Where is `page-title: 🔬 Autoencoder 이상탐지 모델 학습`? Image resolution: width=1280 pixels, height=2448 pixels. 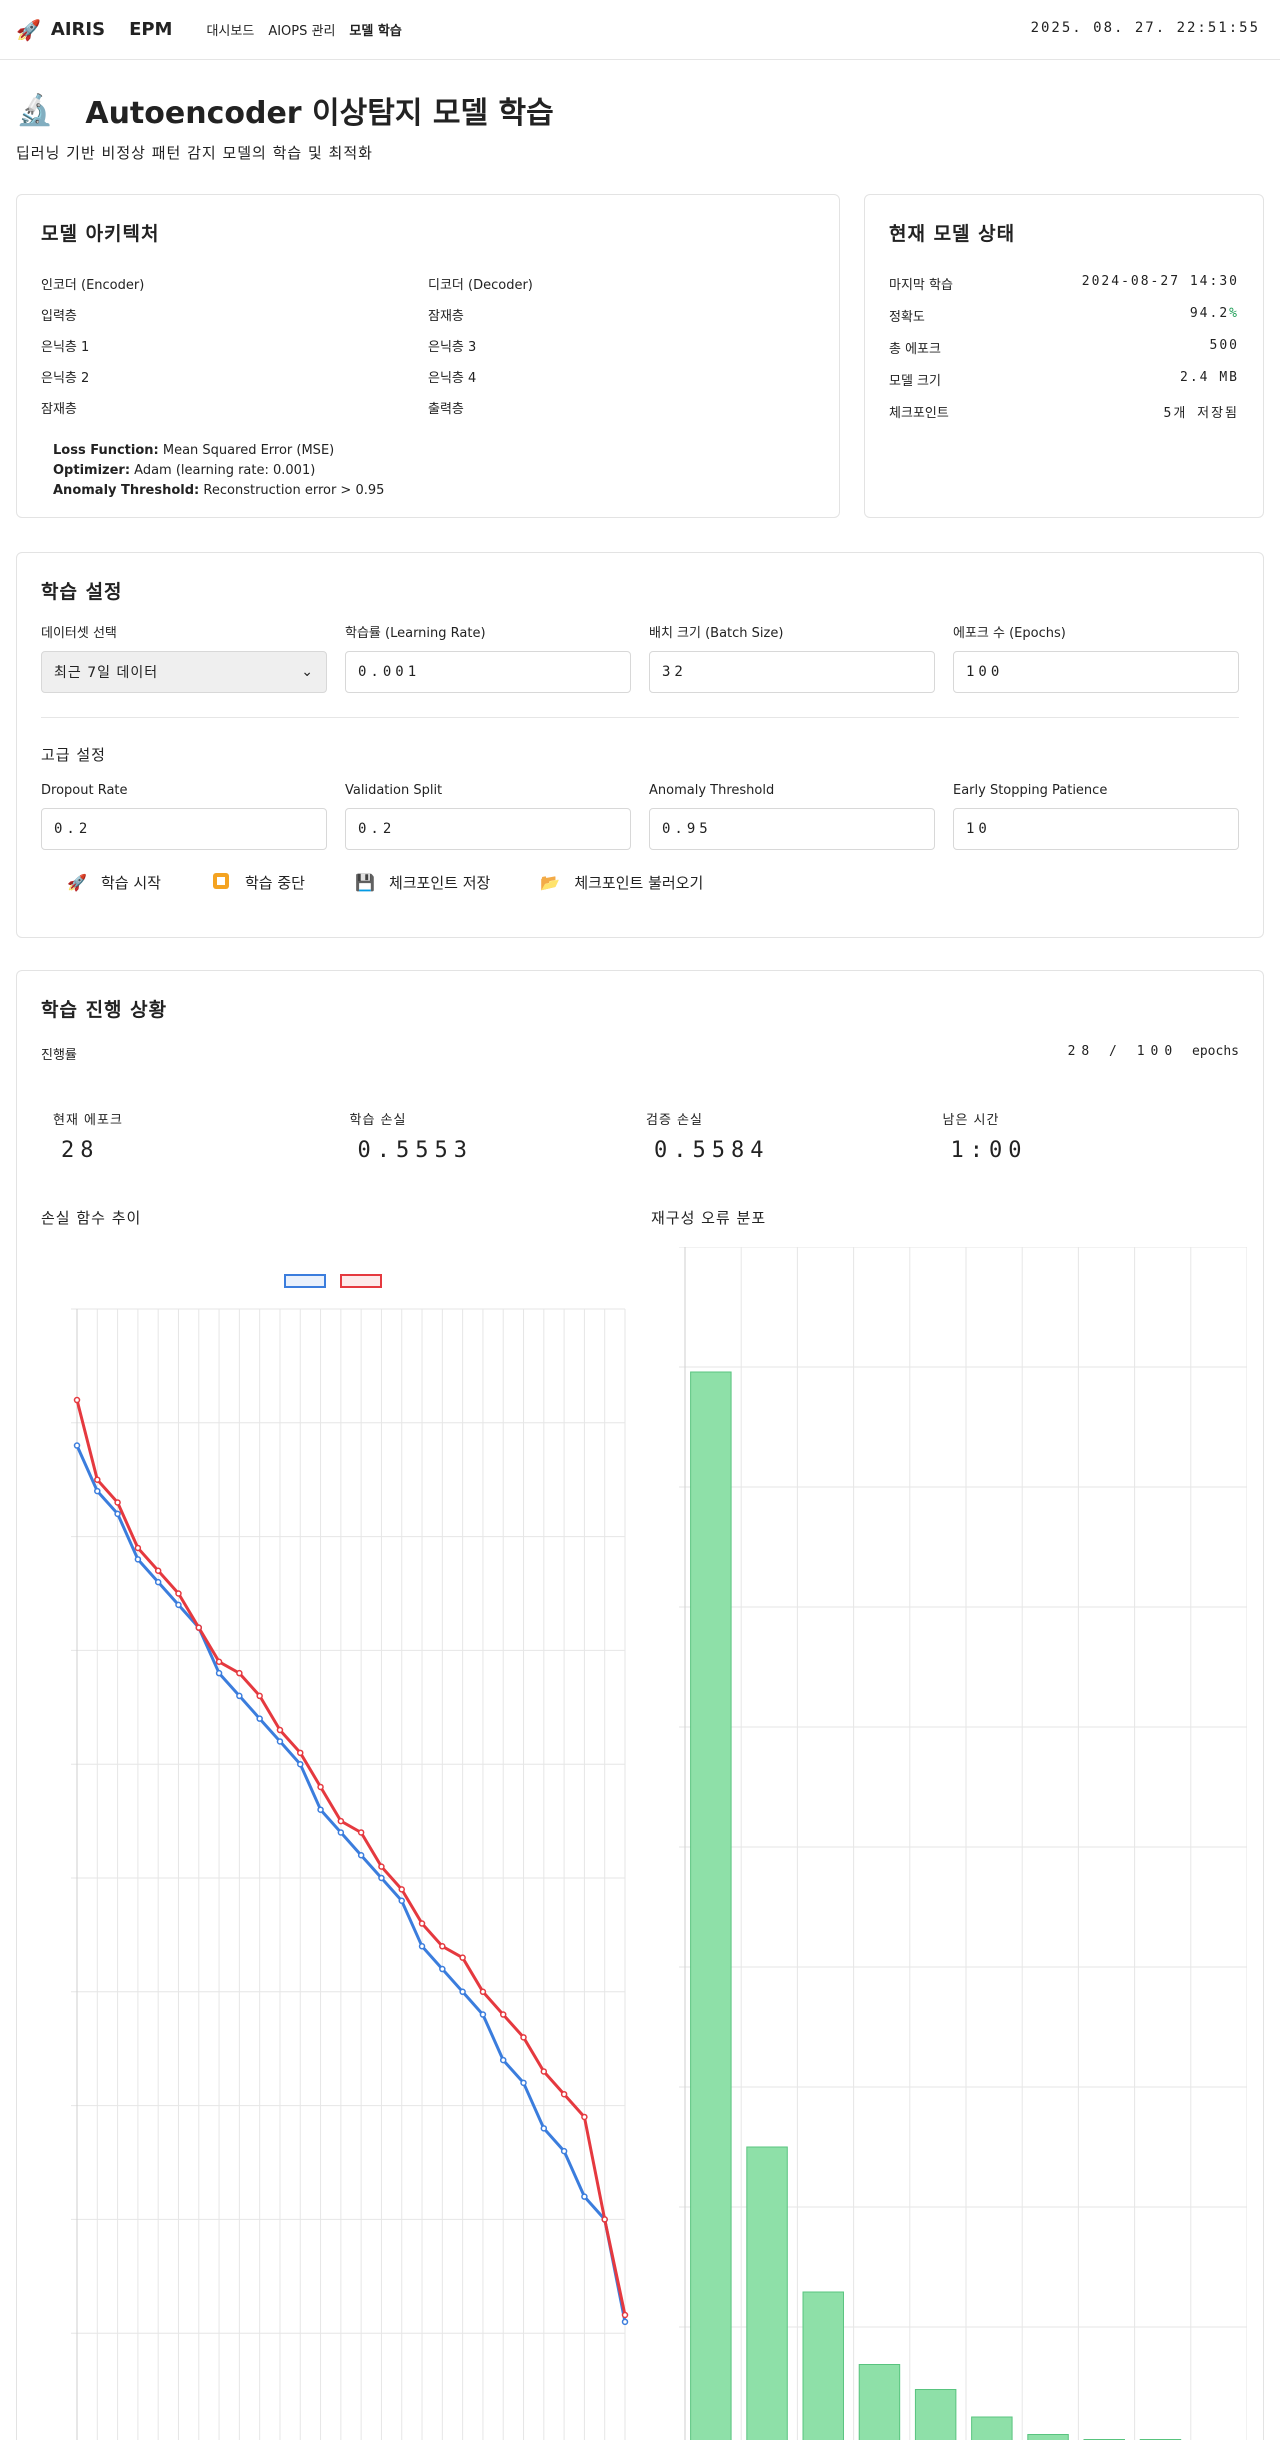 page-title: 🔬 Autoencoder 이상탐지 모델 학습 is located at coordinates (285, 110).